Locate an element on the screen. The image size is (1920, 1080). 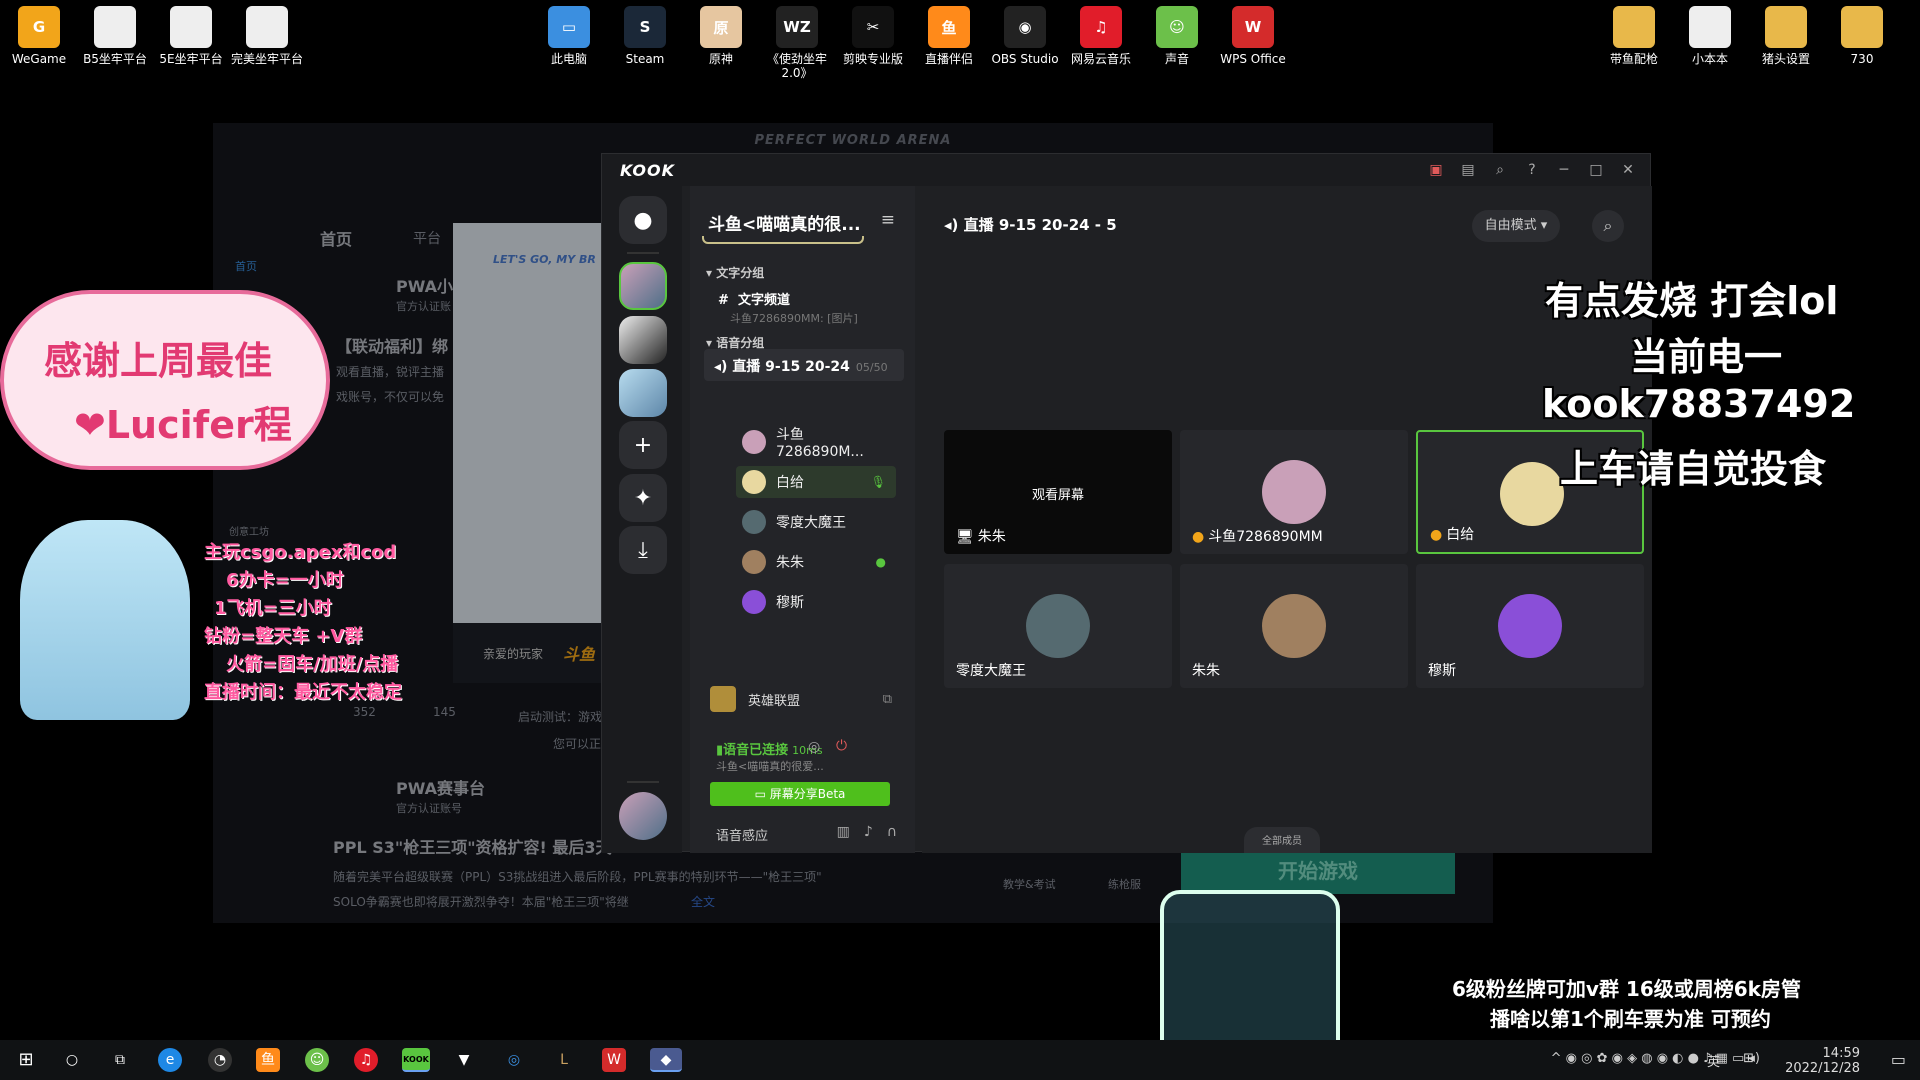
menu-icon: ≡ is located at coordinates (888, 220).